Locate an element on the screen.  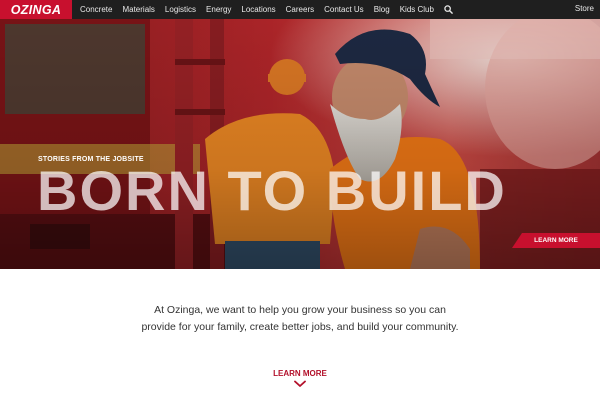
nav-item-logistics: Logistics is located at coordinates (180, 9).